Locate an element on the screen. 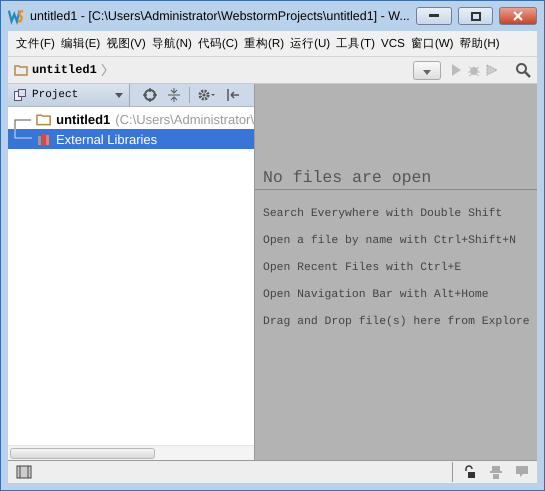 Image resolution: width=545 pixels, height=491 pixels. run-configuration-dropdown is located at coordinates (427, 70).